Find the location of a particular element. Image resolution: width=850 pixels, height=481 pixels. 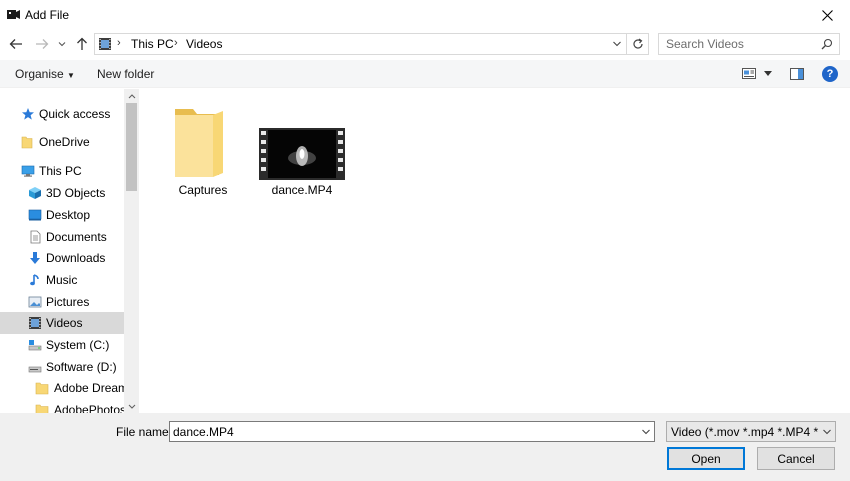

sidebar-item-software-d: Software (D:) is located at coordinates (62, 367).